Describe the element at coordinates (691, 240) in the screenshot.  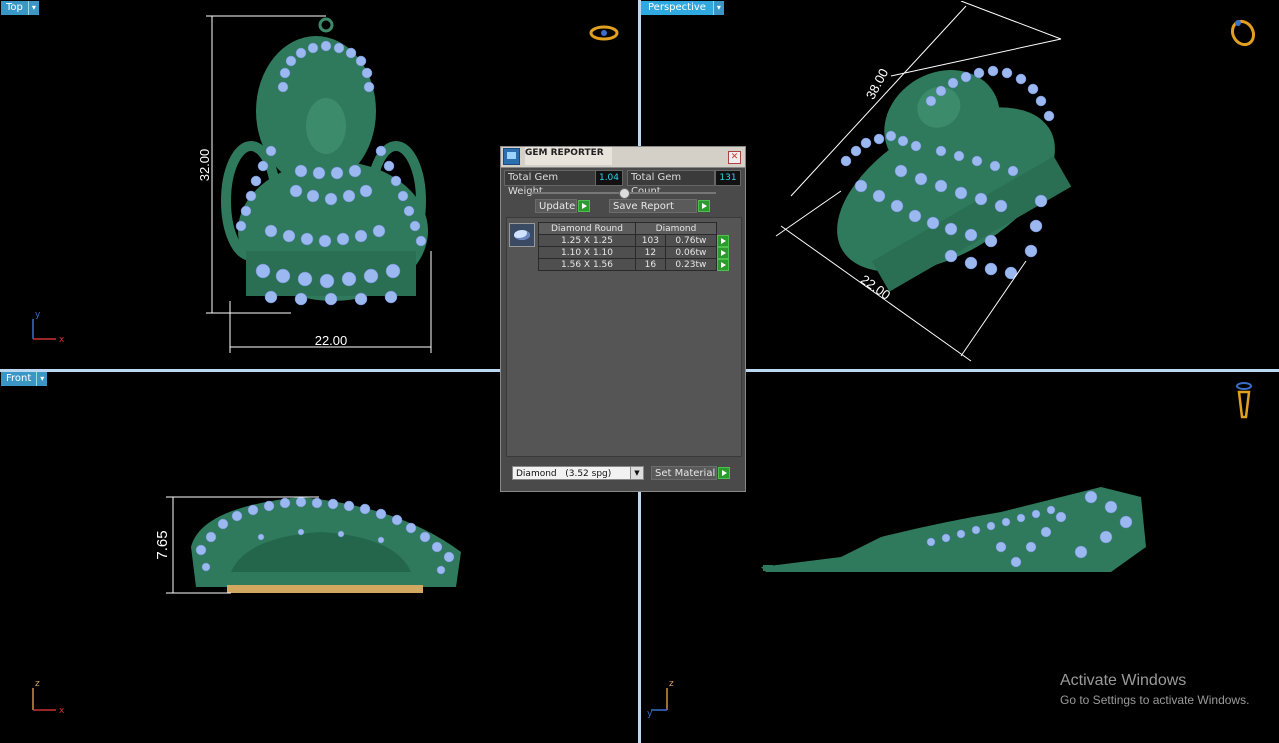
I see `gem-weight: 0.76tw` at that location.